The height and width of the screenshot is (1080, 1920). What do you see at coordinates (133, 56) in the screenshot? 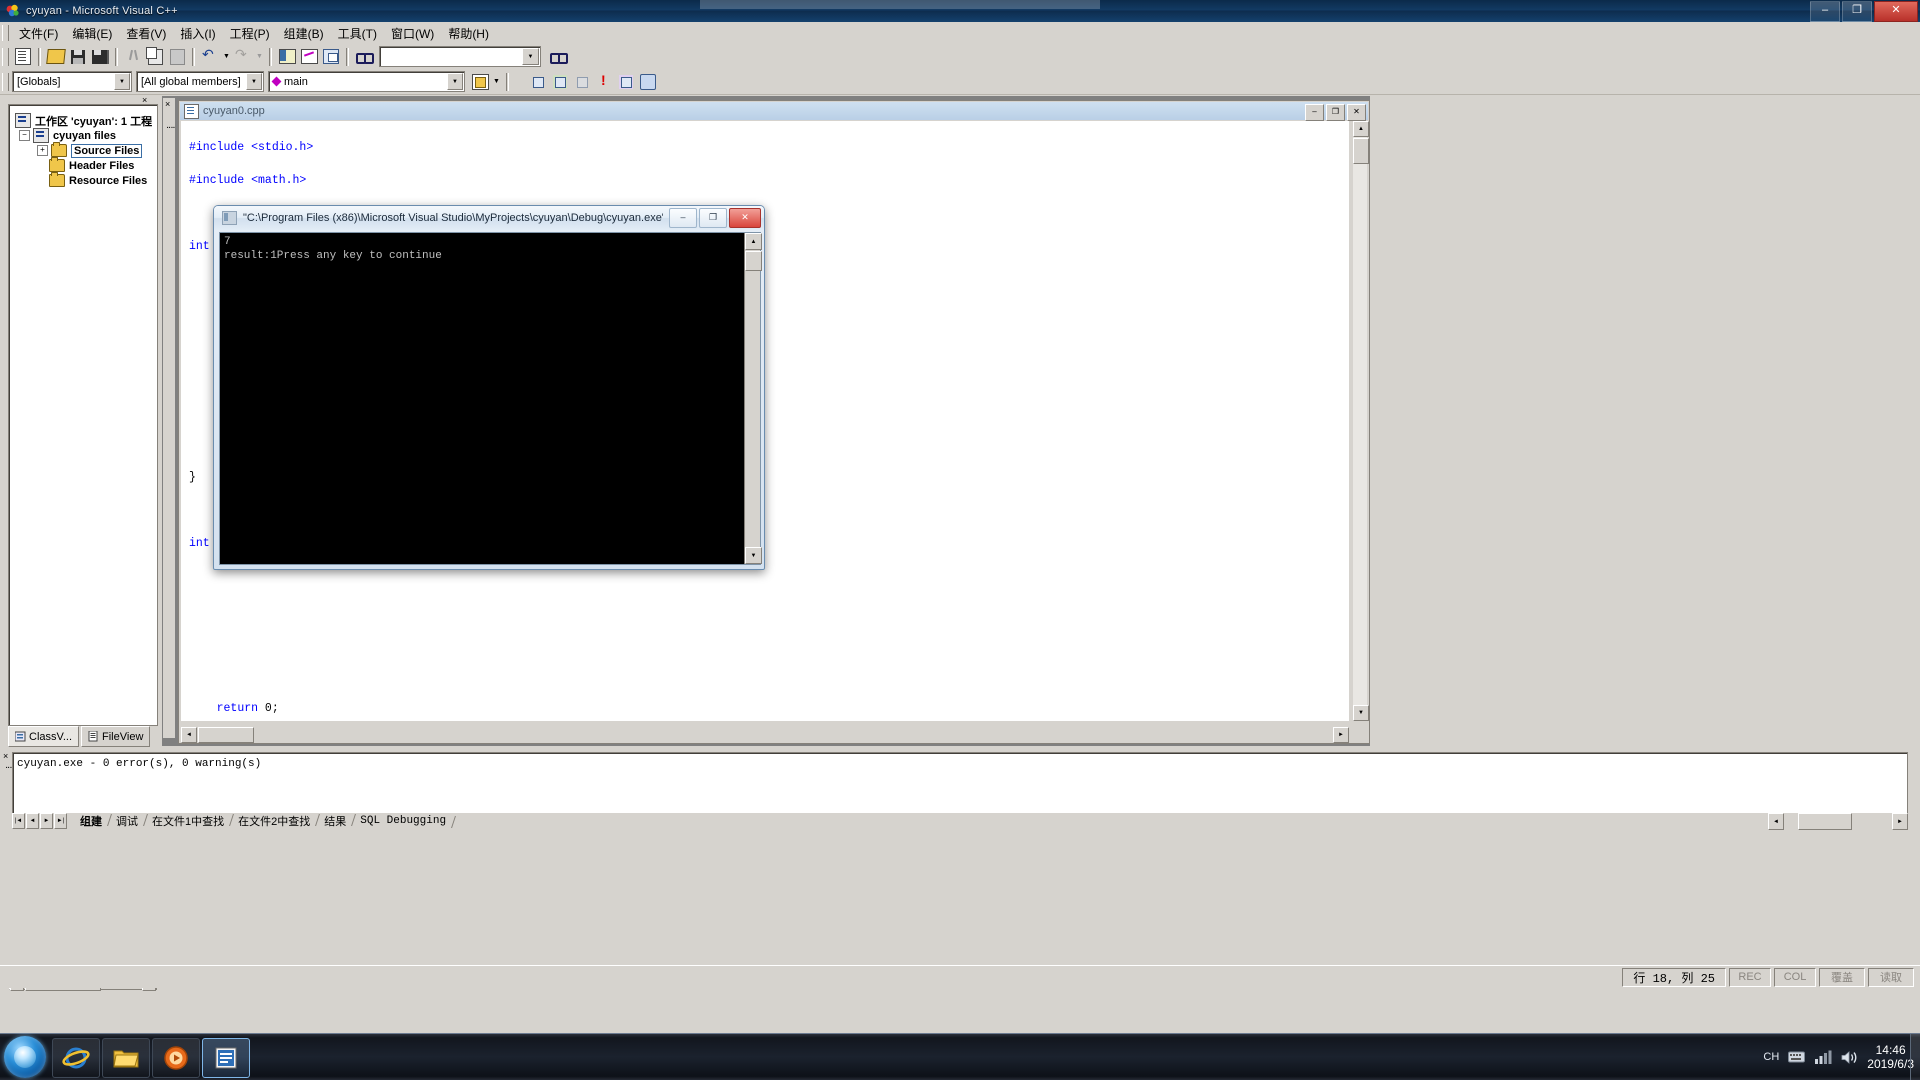
I see `cut-icon` at bounding box center [133, 56].